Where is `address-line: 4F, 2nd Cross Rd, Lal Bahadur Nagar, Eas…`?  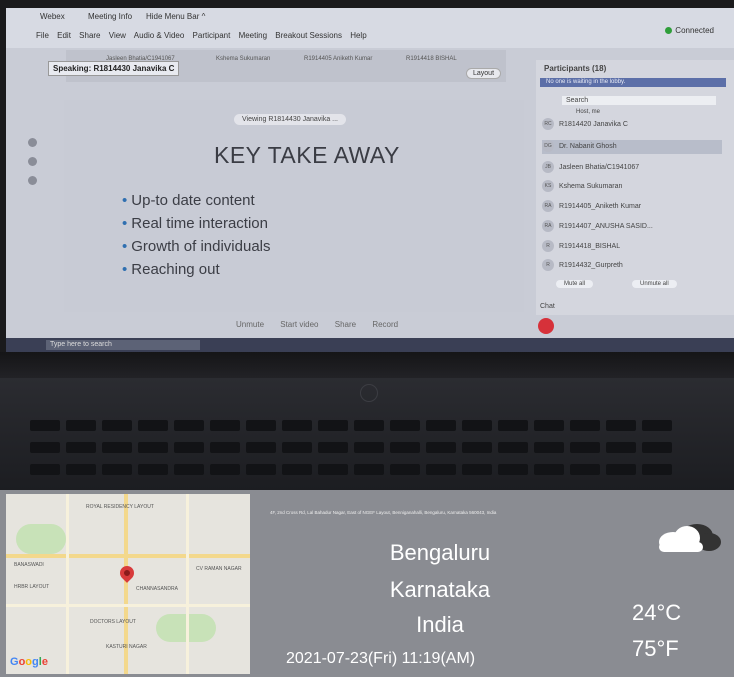 address-line: 4F, 2nd Cross Rd, Lal Bahadur Nagar, Eas… is located at coordinates (383, 512).